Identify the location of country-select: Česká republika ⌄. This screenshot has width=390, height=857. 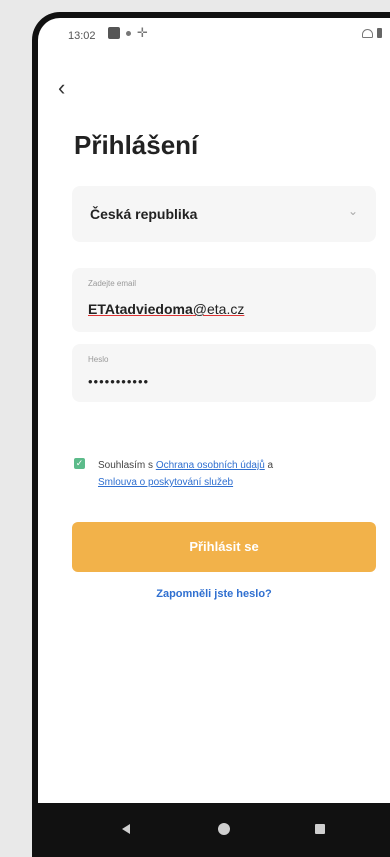
(224, 214).